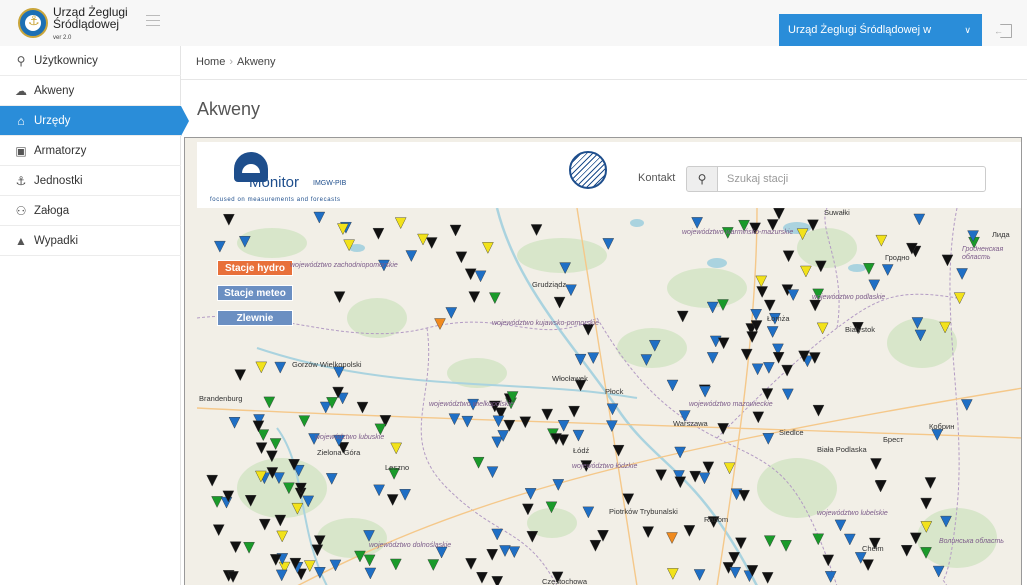 Image resolution: width=1027 pixels, height=585 pixels. What do you see at coordinates (90, 91) in the screenshot?
I see `sidebar-item-water-areas: ☁ Akweny` at bounding box center [90, 91].